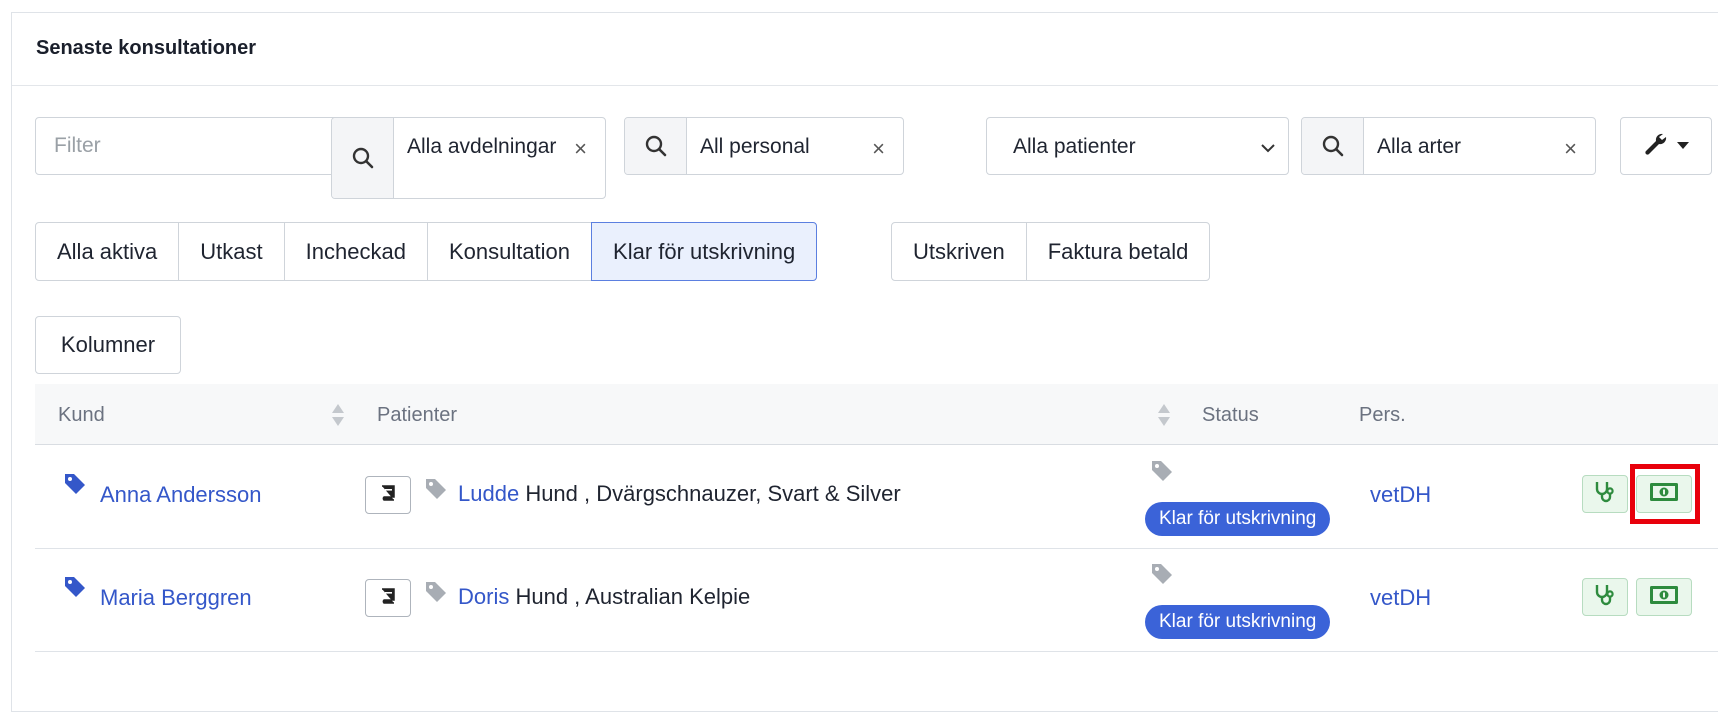  Describe the element at coordinates (1683, 146) in the screenshot. I see `caret-down-icon` at that location.